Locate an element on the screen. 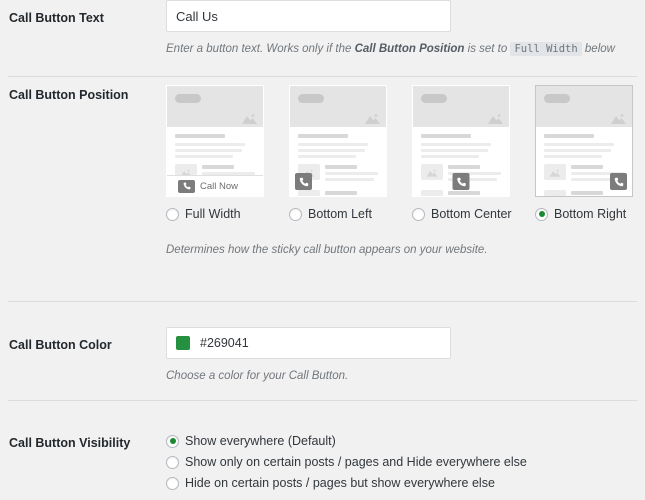 The width and height of the screenshot is (645, 500). radio-option-bottom-left: Bottom Left is located at coordinates (350, 214).